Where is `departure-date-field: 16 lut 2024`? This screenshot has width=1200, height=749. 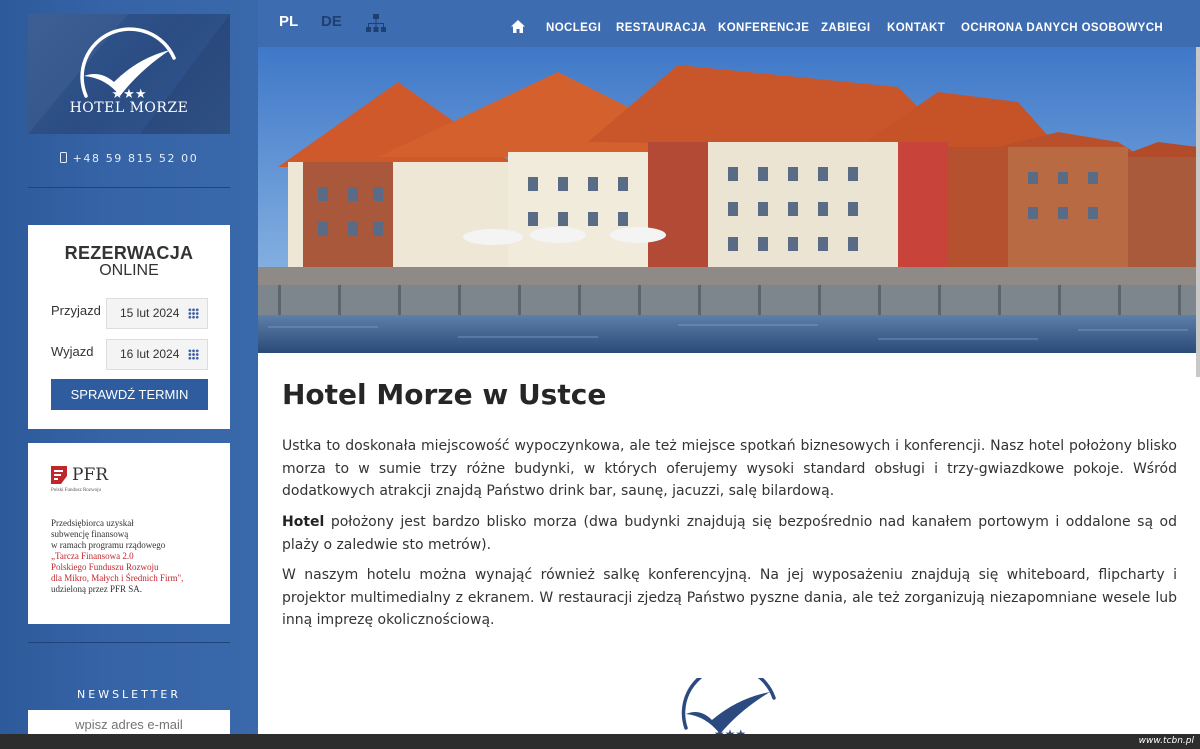 departure-date-field: 16 lut 2024 is located at coordinates (157, 354).